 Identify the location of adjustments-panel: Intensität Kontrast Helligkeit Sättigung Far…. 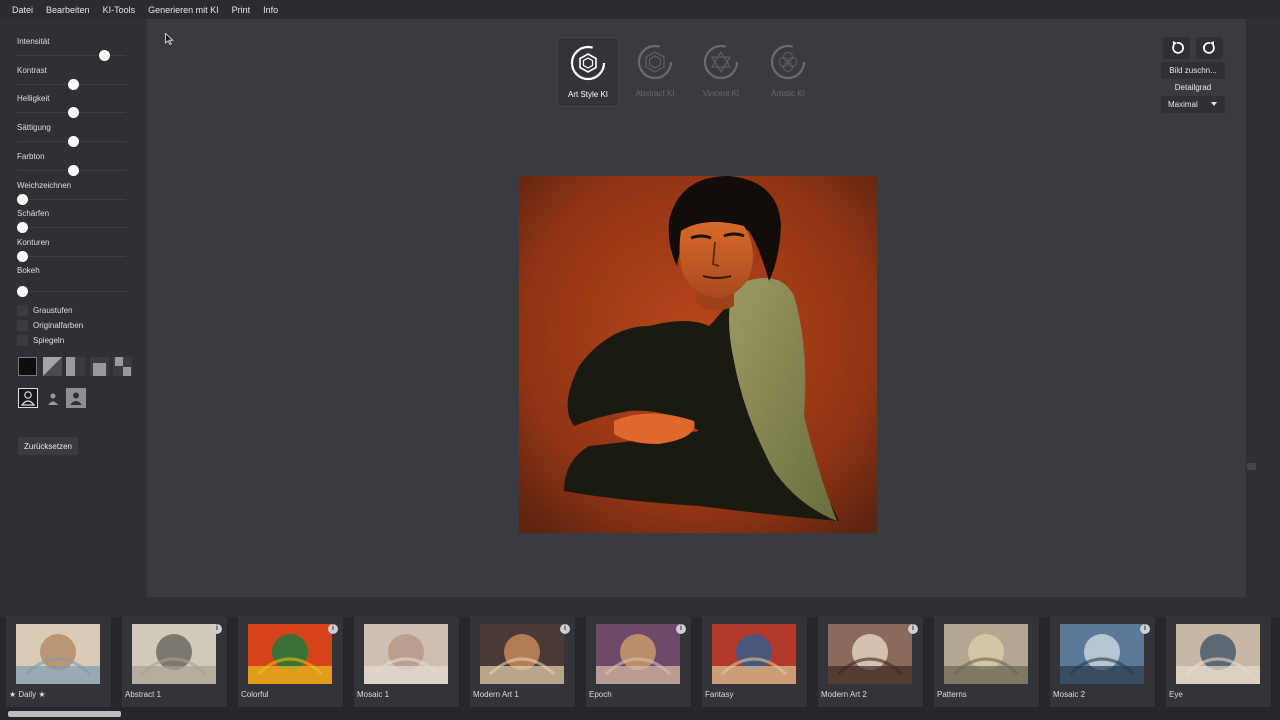
(73, 318).